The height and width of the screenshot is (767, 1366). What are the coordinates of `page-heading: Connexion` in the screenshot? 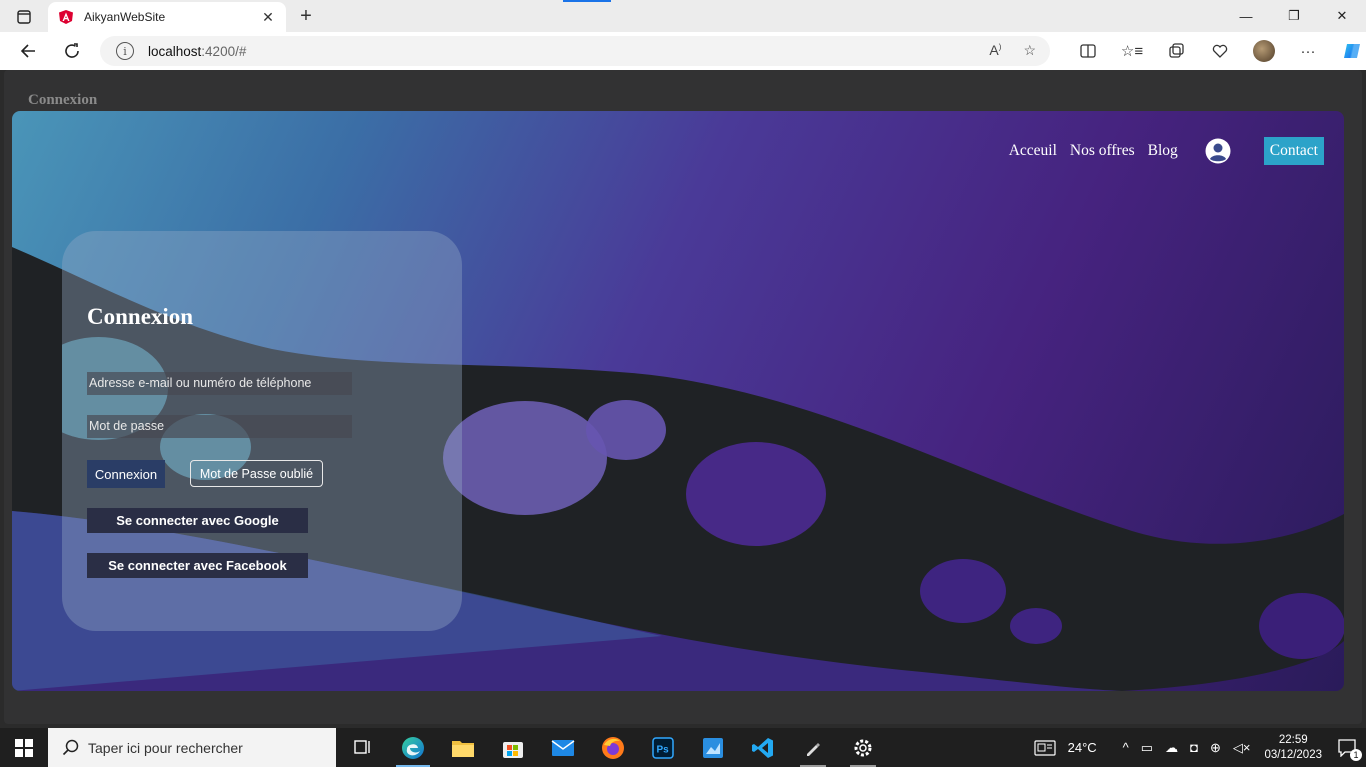 It's located at (63, 100).